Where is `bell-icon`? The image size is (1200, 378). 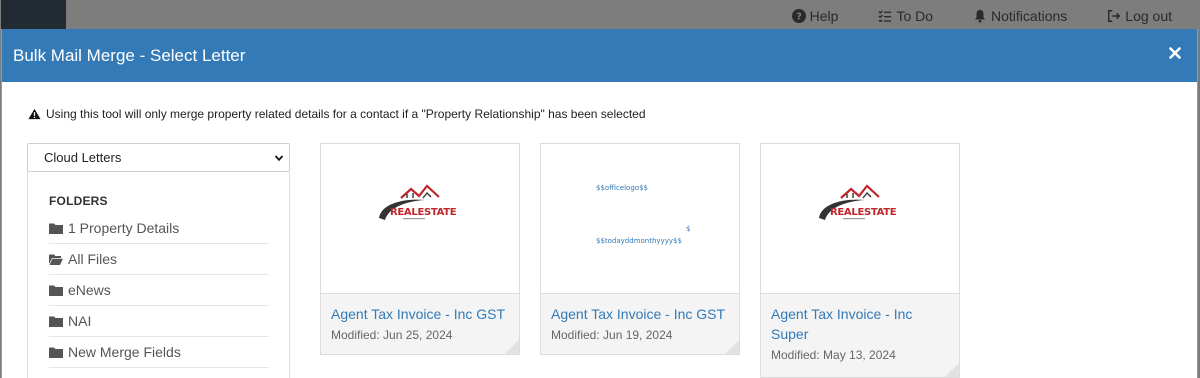 bell-icon is located at coordinates (980, 16).